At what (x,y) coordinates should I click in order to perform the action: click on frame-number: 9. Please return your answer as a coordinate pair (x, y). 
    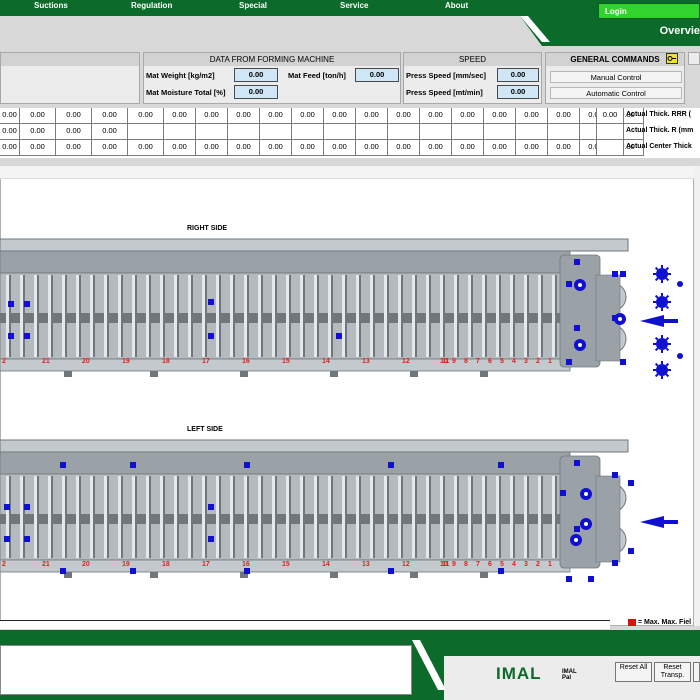
    Looking at the image, I should click on (454, 361).